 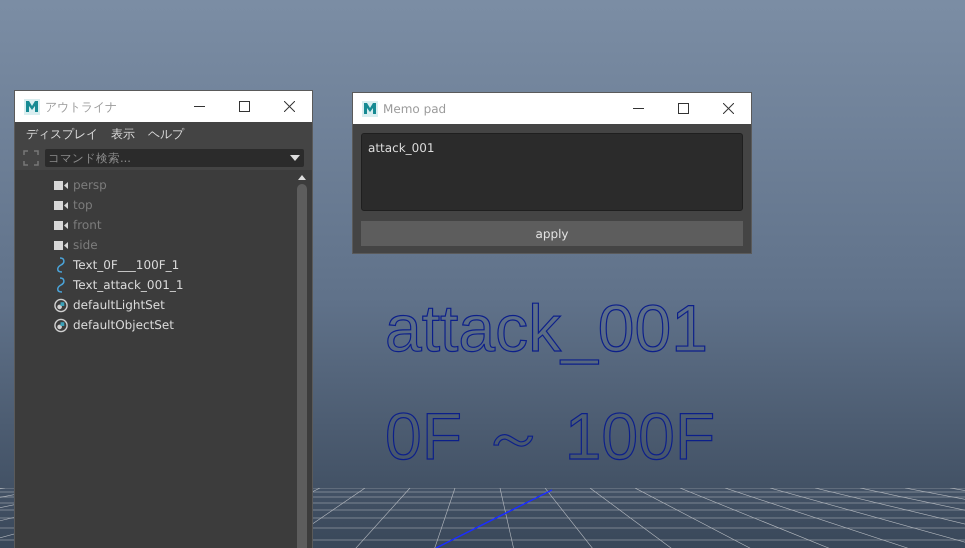 What do you see at coordinates (166, 134) in the screenshot?
I see `menu-item: ヘルプ` at bounding box center [166, 134].